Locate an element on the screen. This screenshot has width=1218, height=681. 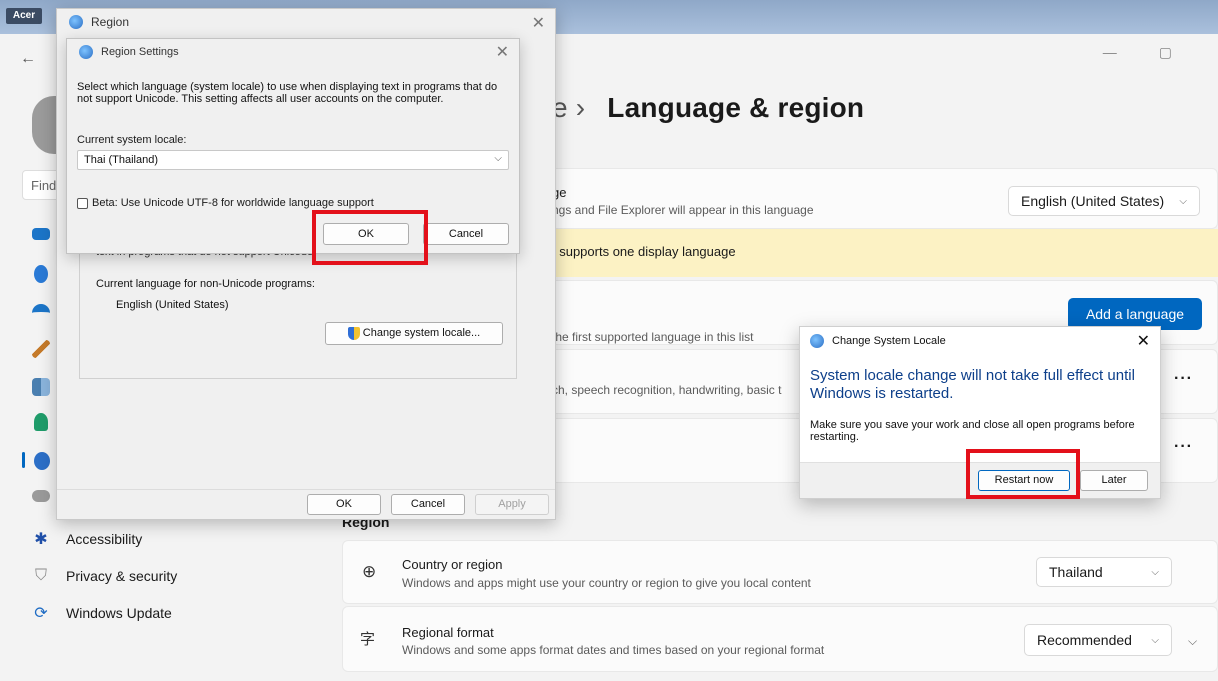
current-lang-value: English (United States) is located at coordinates (172, 305).